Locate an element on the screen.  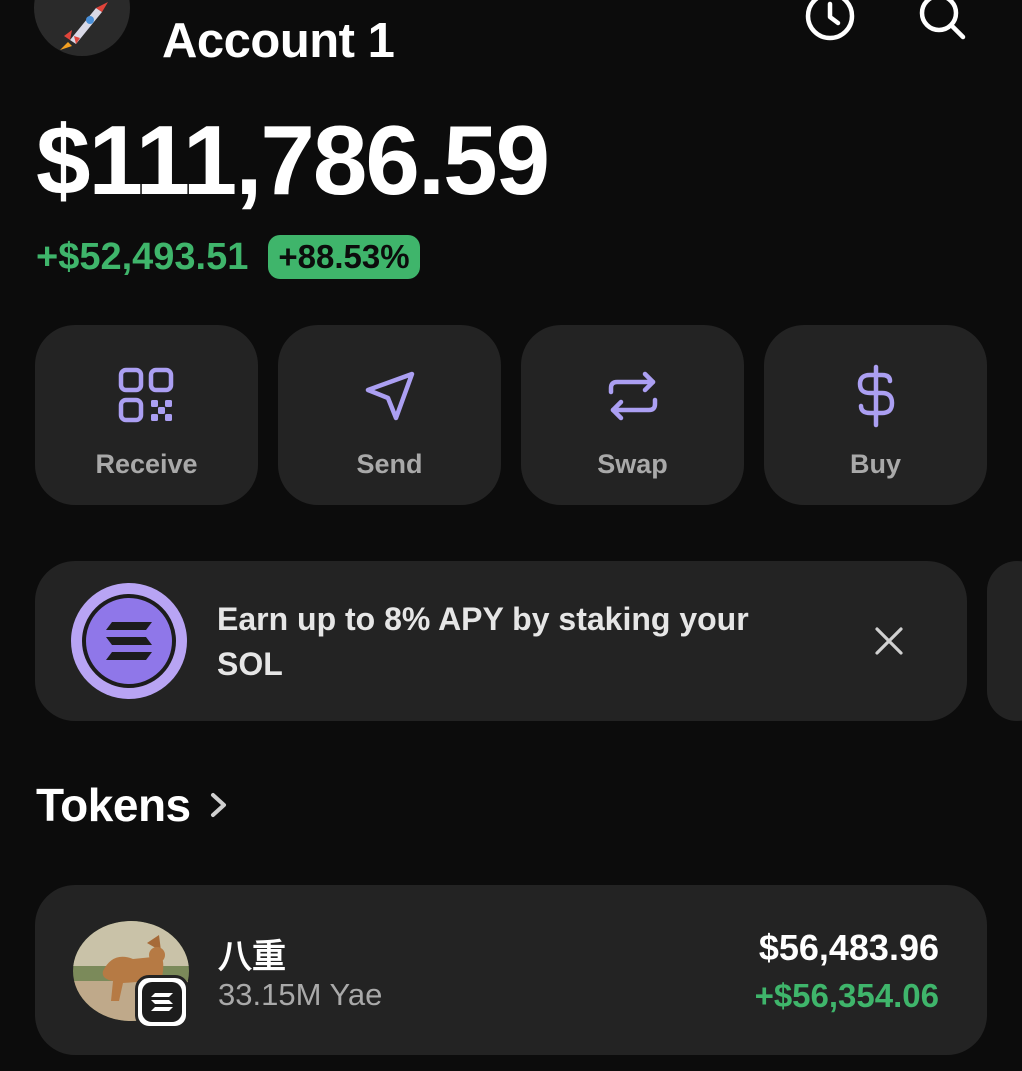
send-label: Send is located at coordinates (389, 464).